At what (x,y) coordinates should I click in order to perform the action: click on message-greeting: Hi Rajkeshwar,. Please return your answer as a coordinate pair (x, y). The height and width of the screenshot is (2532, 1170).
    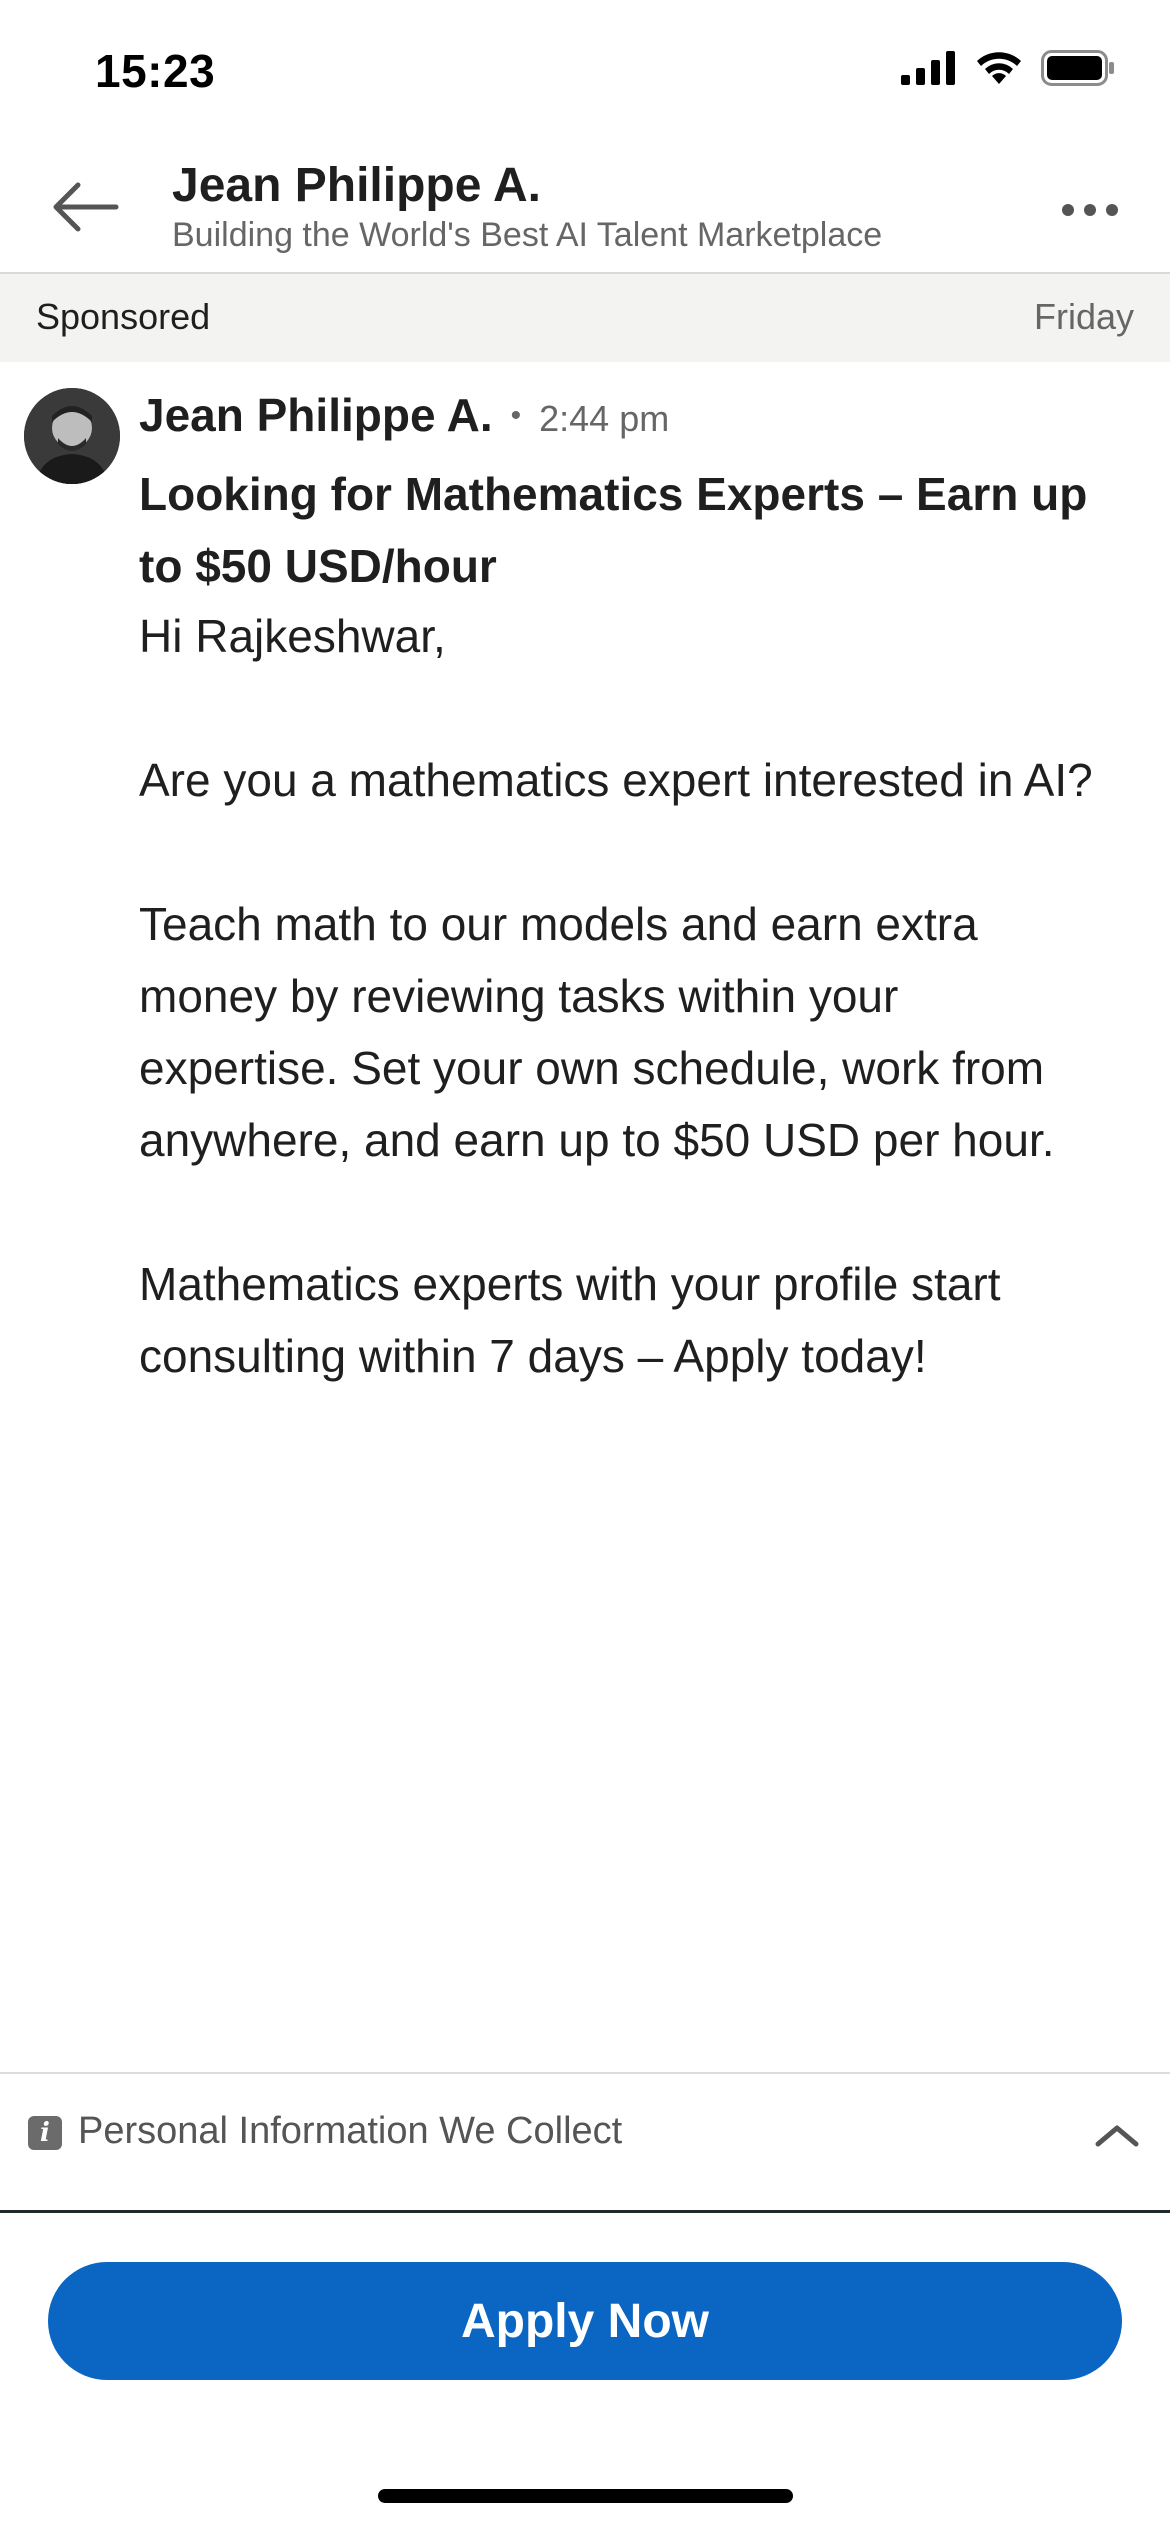
    Looking at the image, I should click on (292, 636).